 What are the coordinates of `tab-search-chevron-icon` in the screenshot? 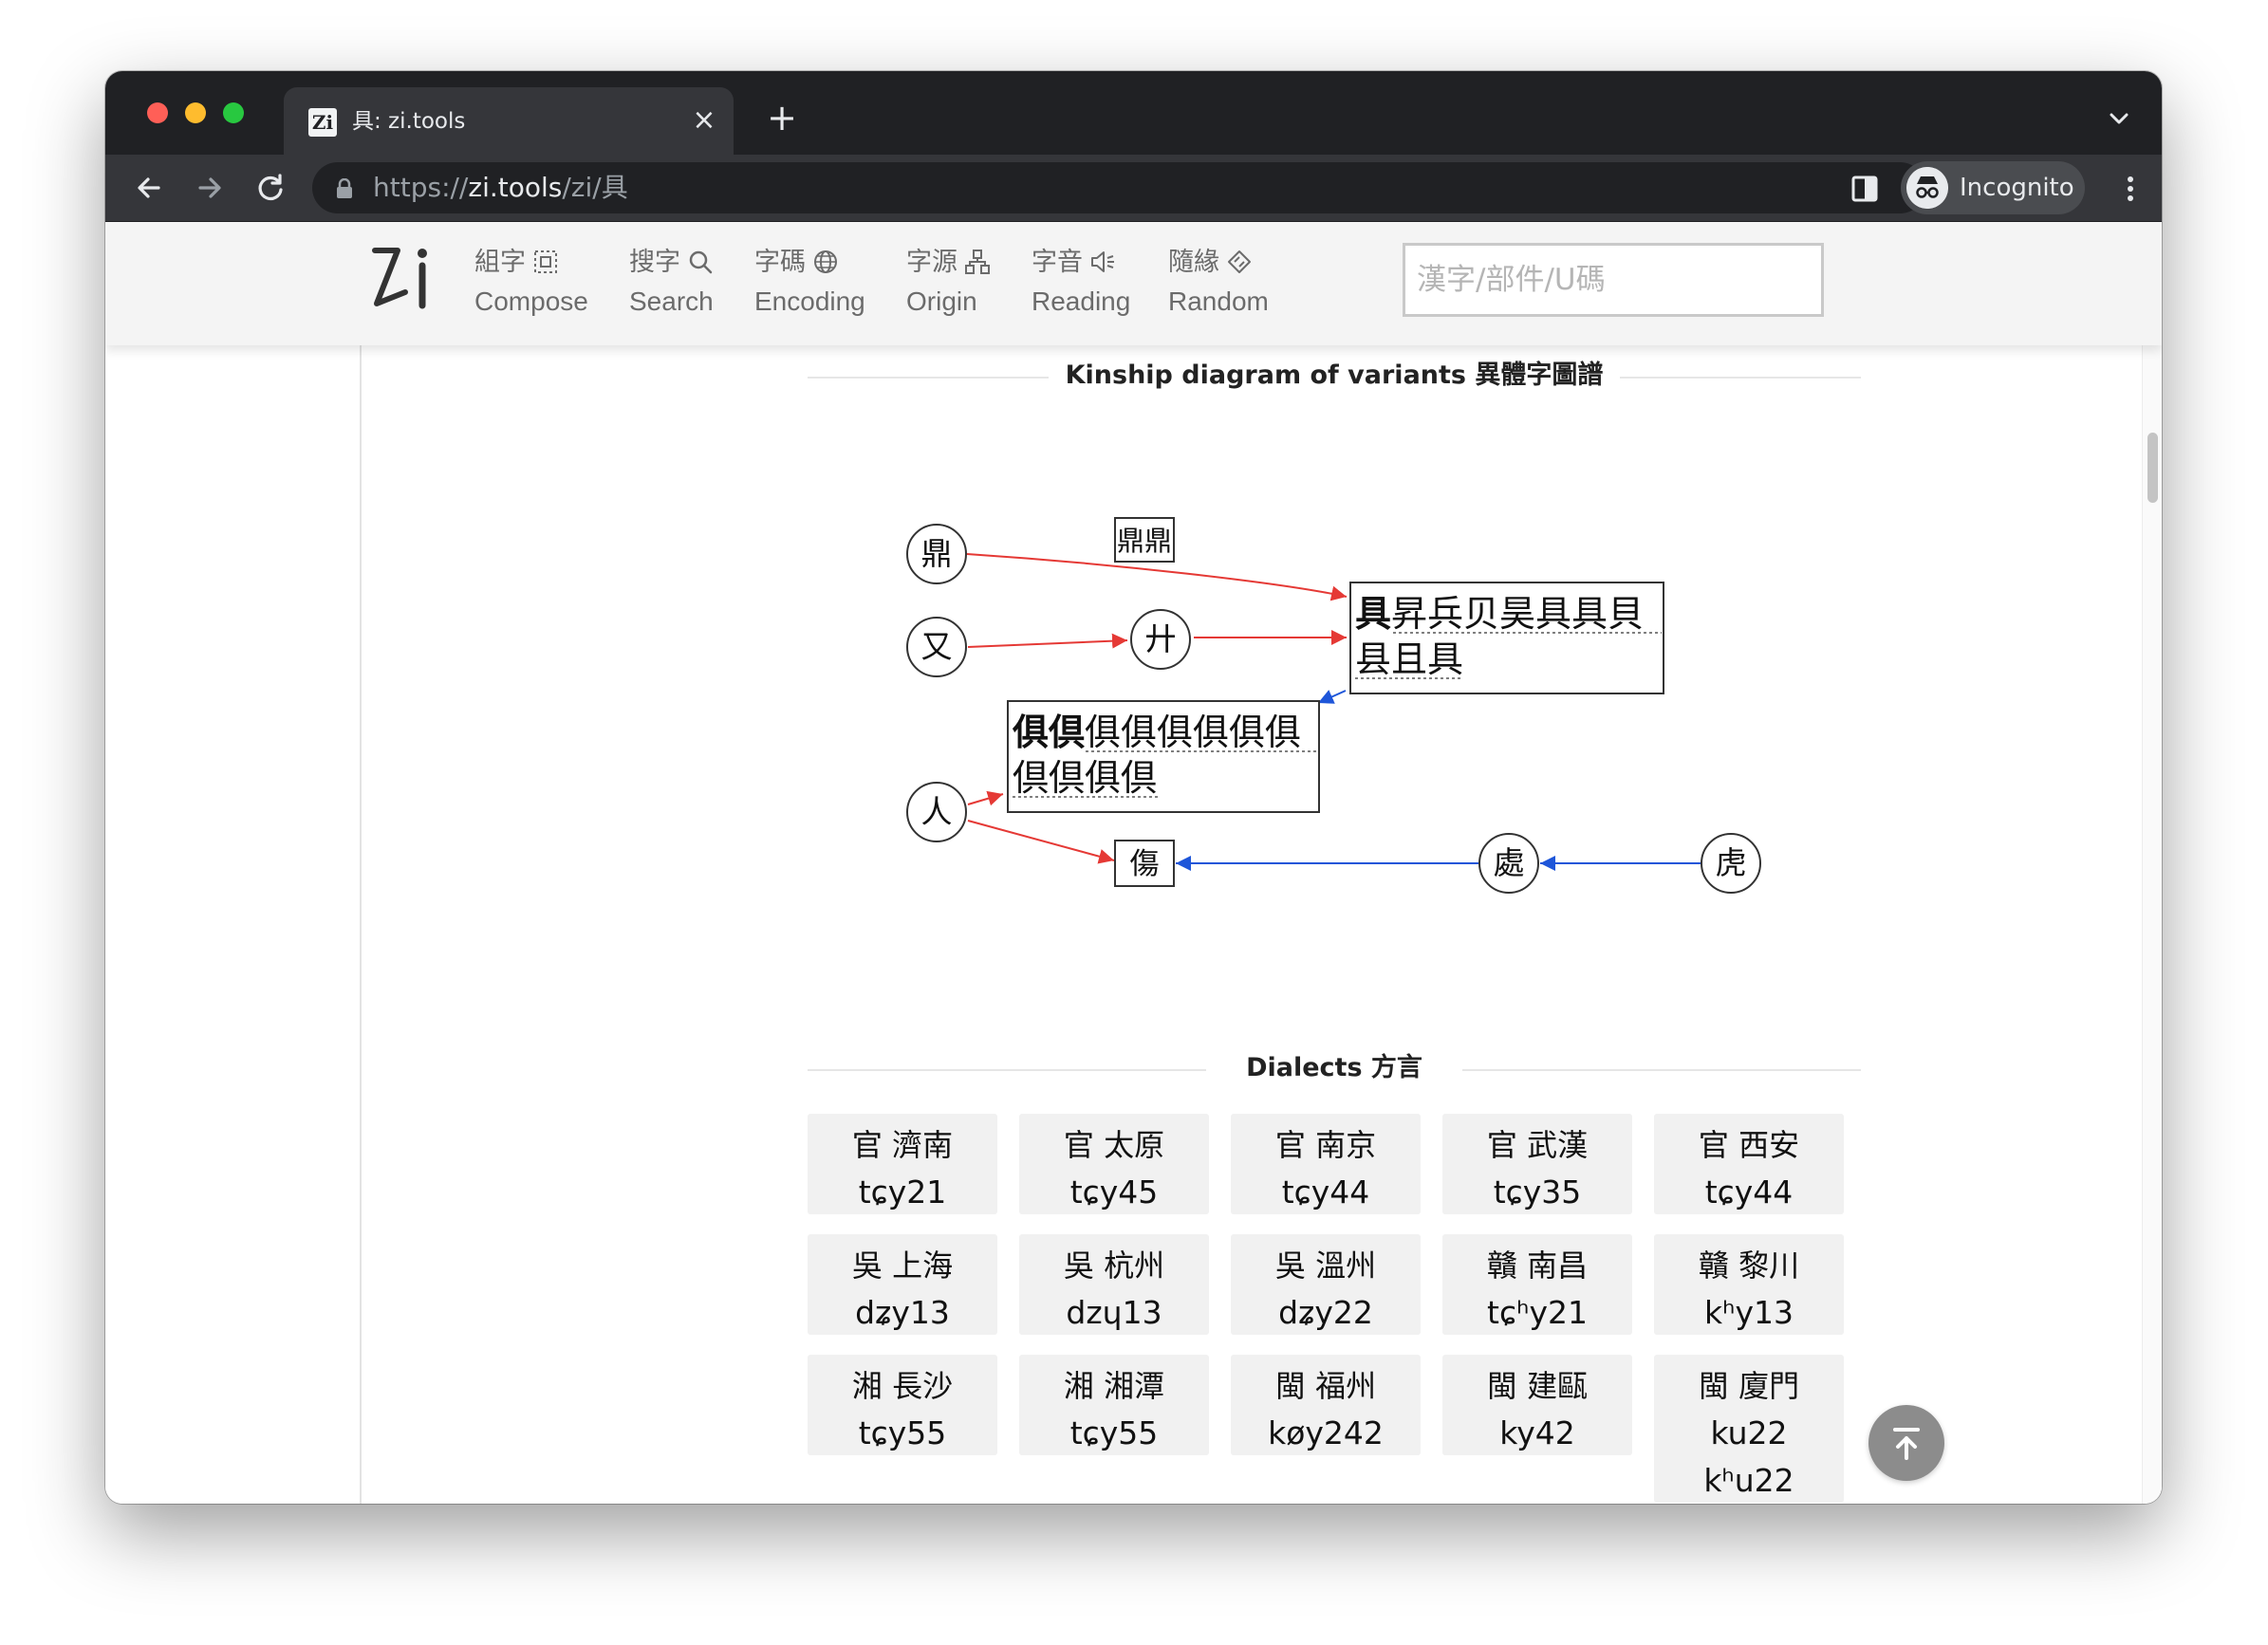 It's located at (2119, 118).